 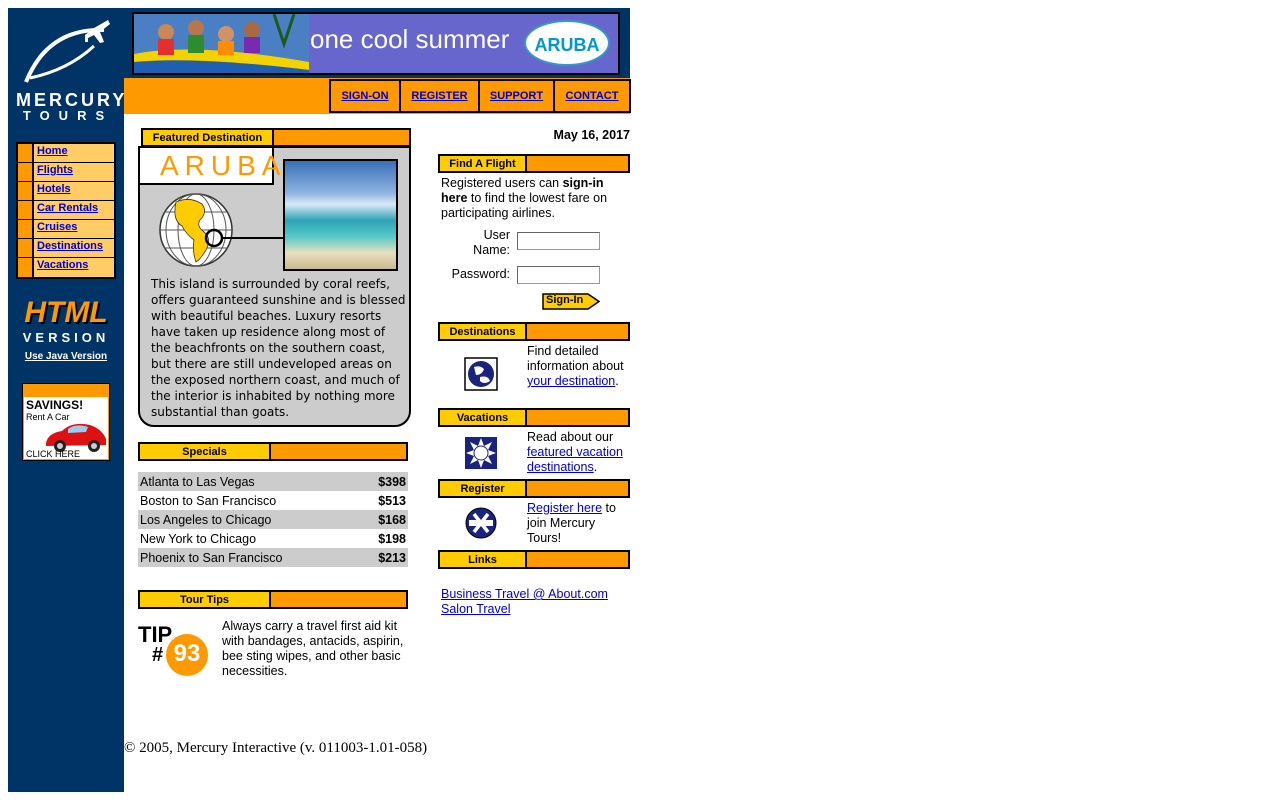 I want to click on banner-headline: one cool summer, so click(x=410, y=39).